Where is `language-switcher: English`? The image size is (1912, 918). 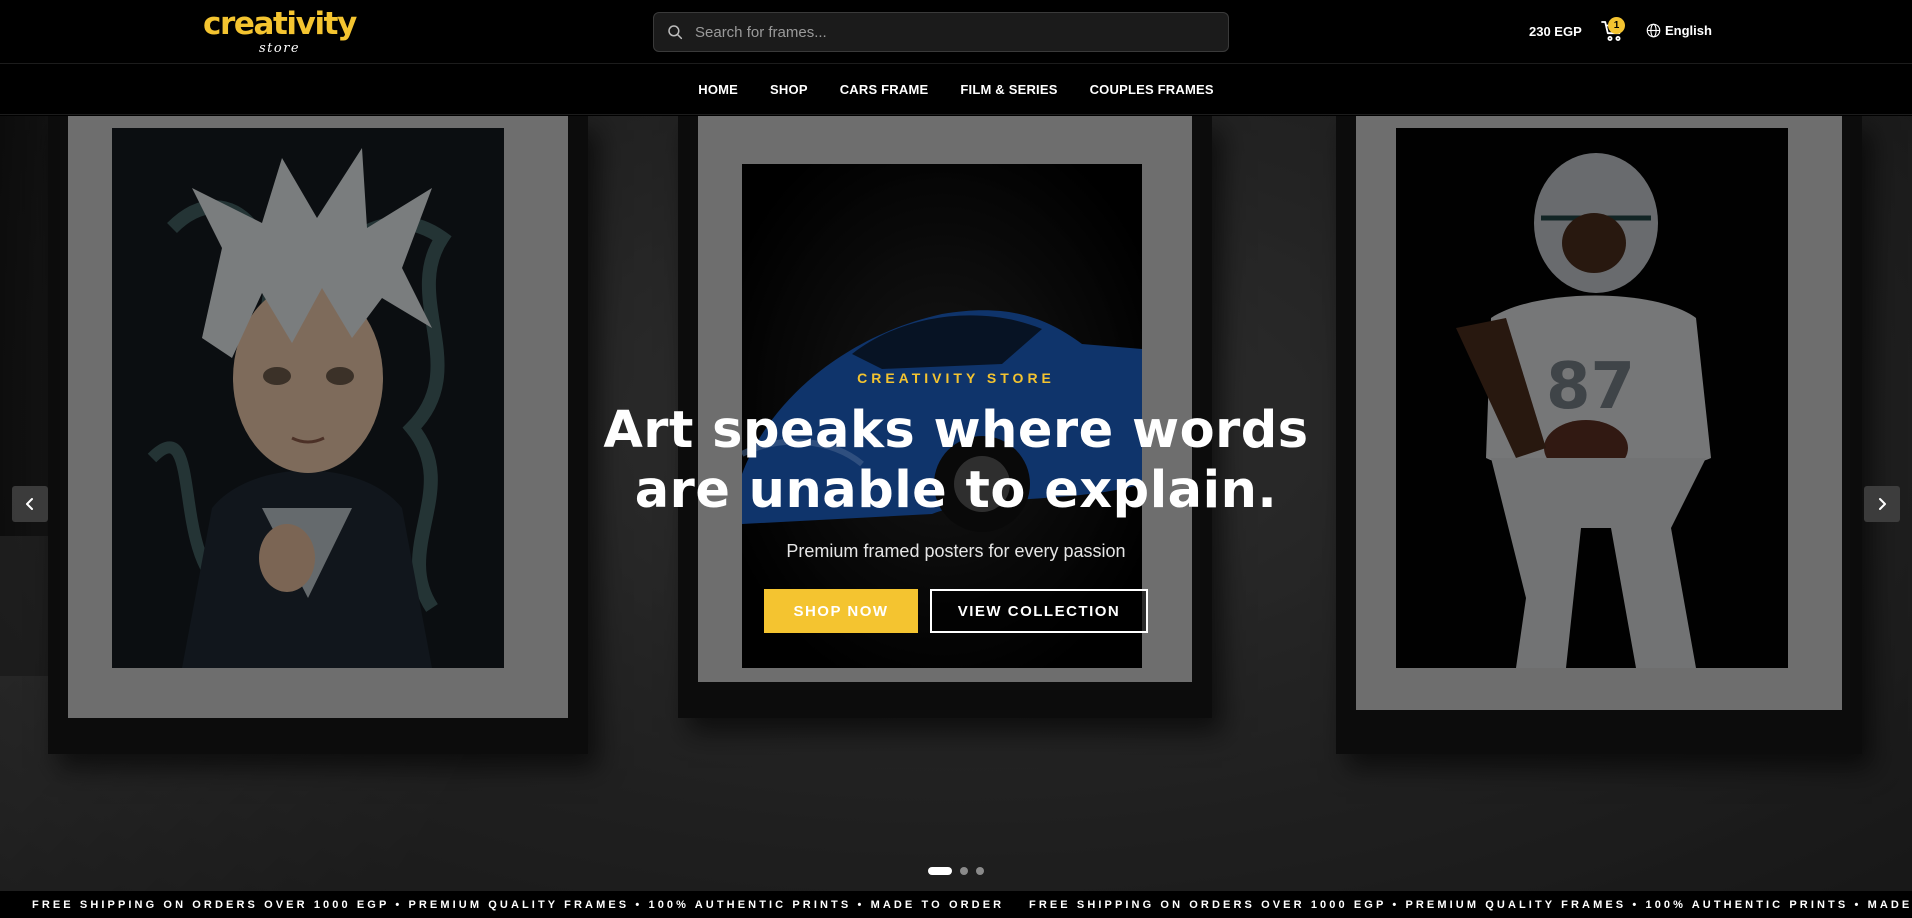
language-switcher: English is located at coordinates (1679, 30).